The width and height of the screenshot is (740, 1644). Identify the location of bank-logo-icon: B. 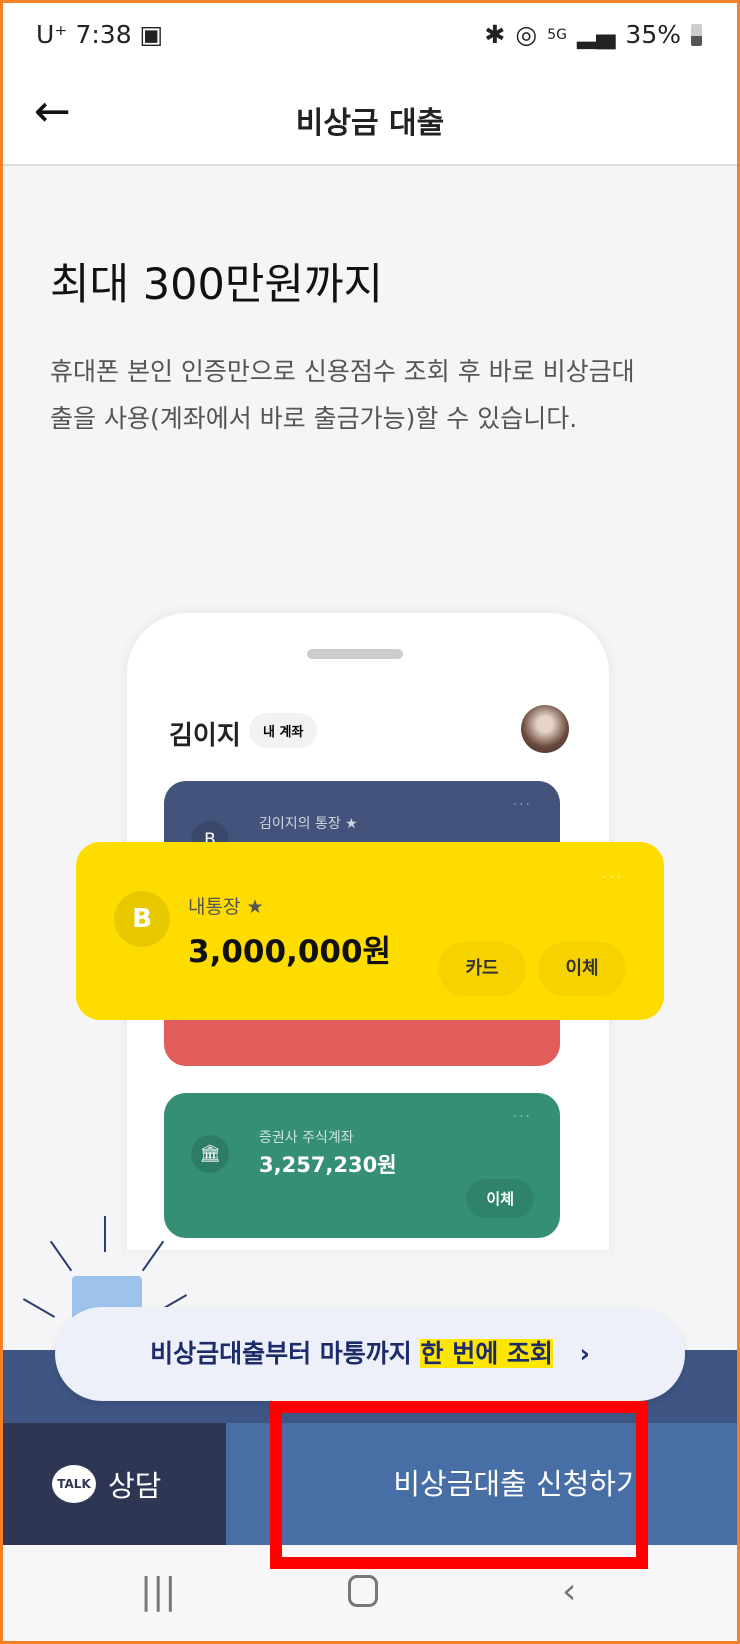
(142, 919).